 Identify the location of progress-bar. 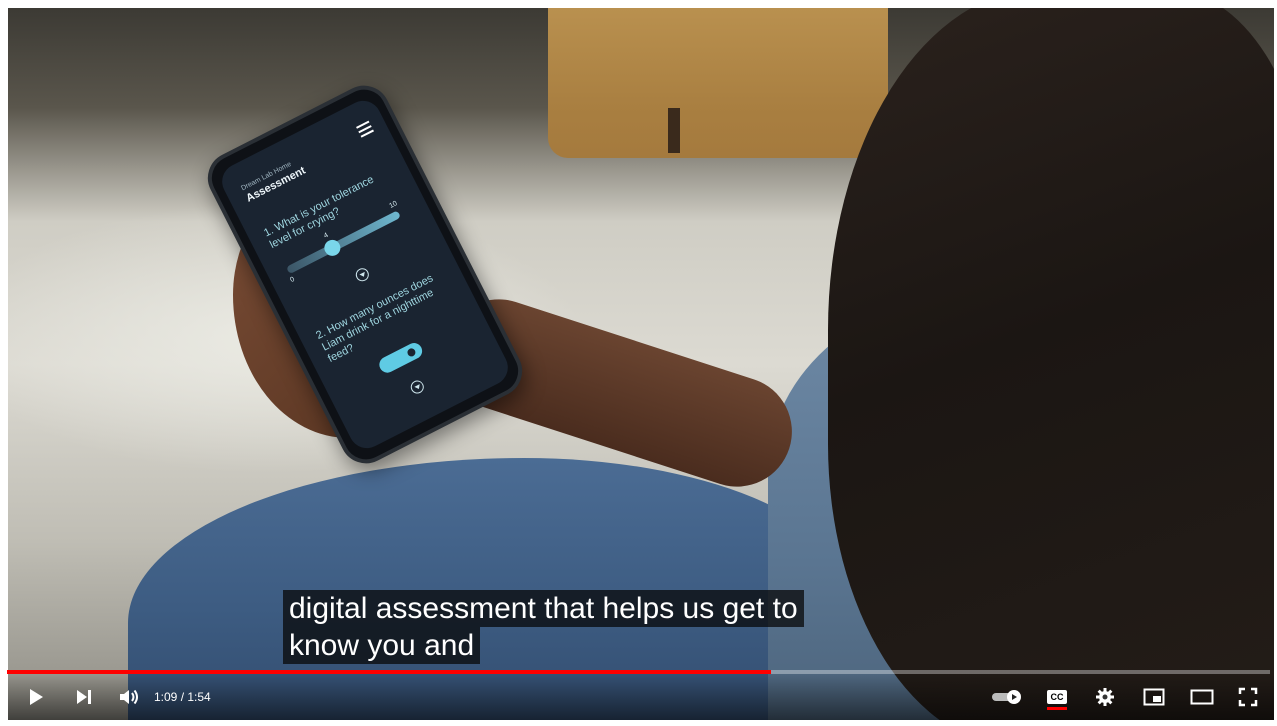
(638, 672).